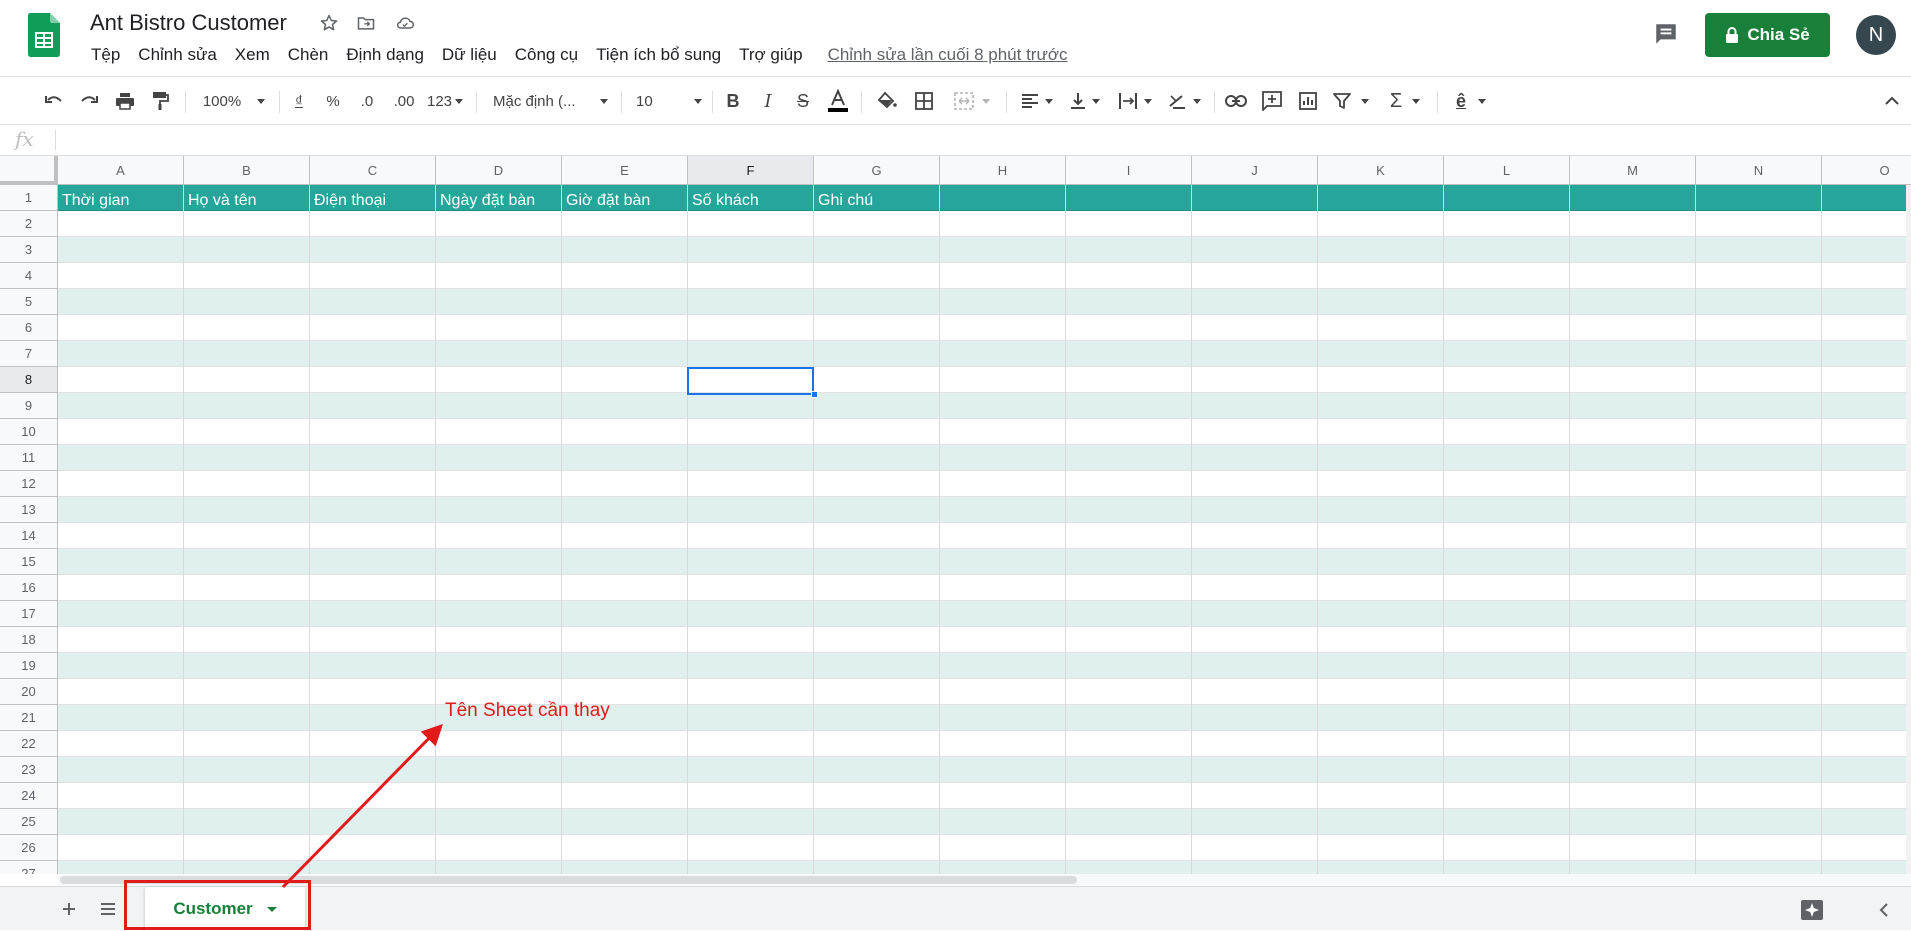  What do you see at coordinates (1812, 910) in the screenshot?
I see `explore-icon` at bounding box center [1812, 910].